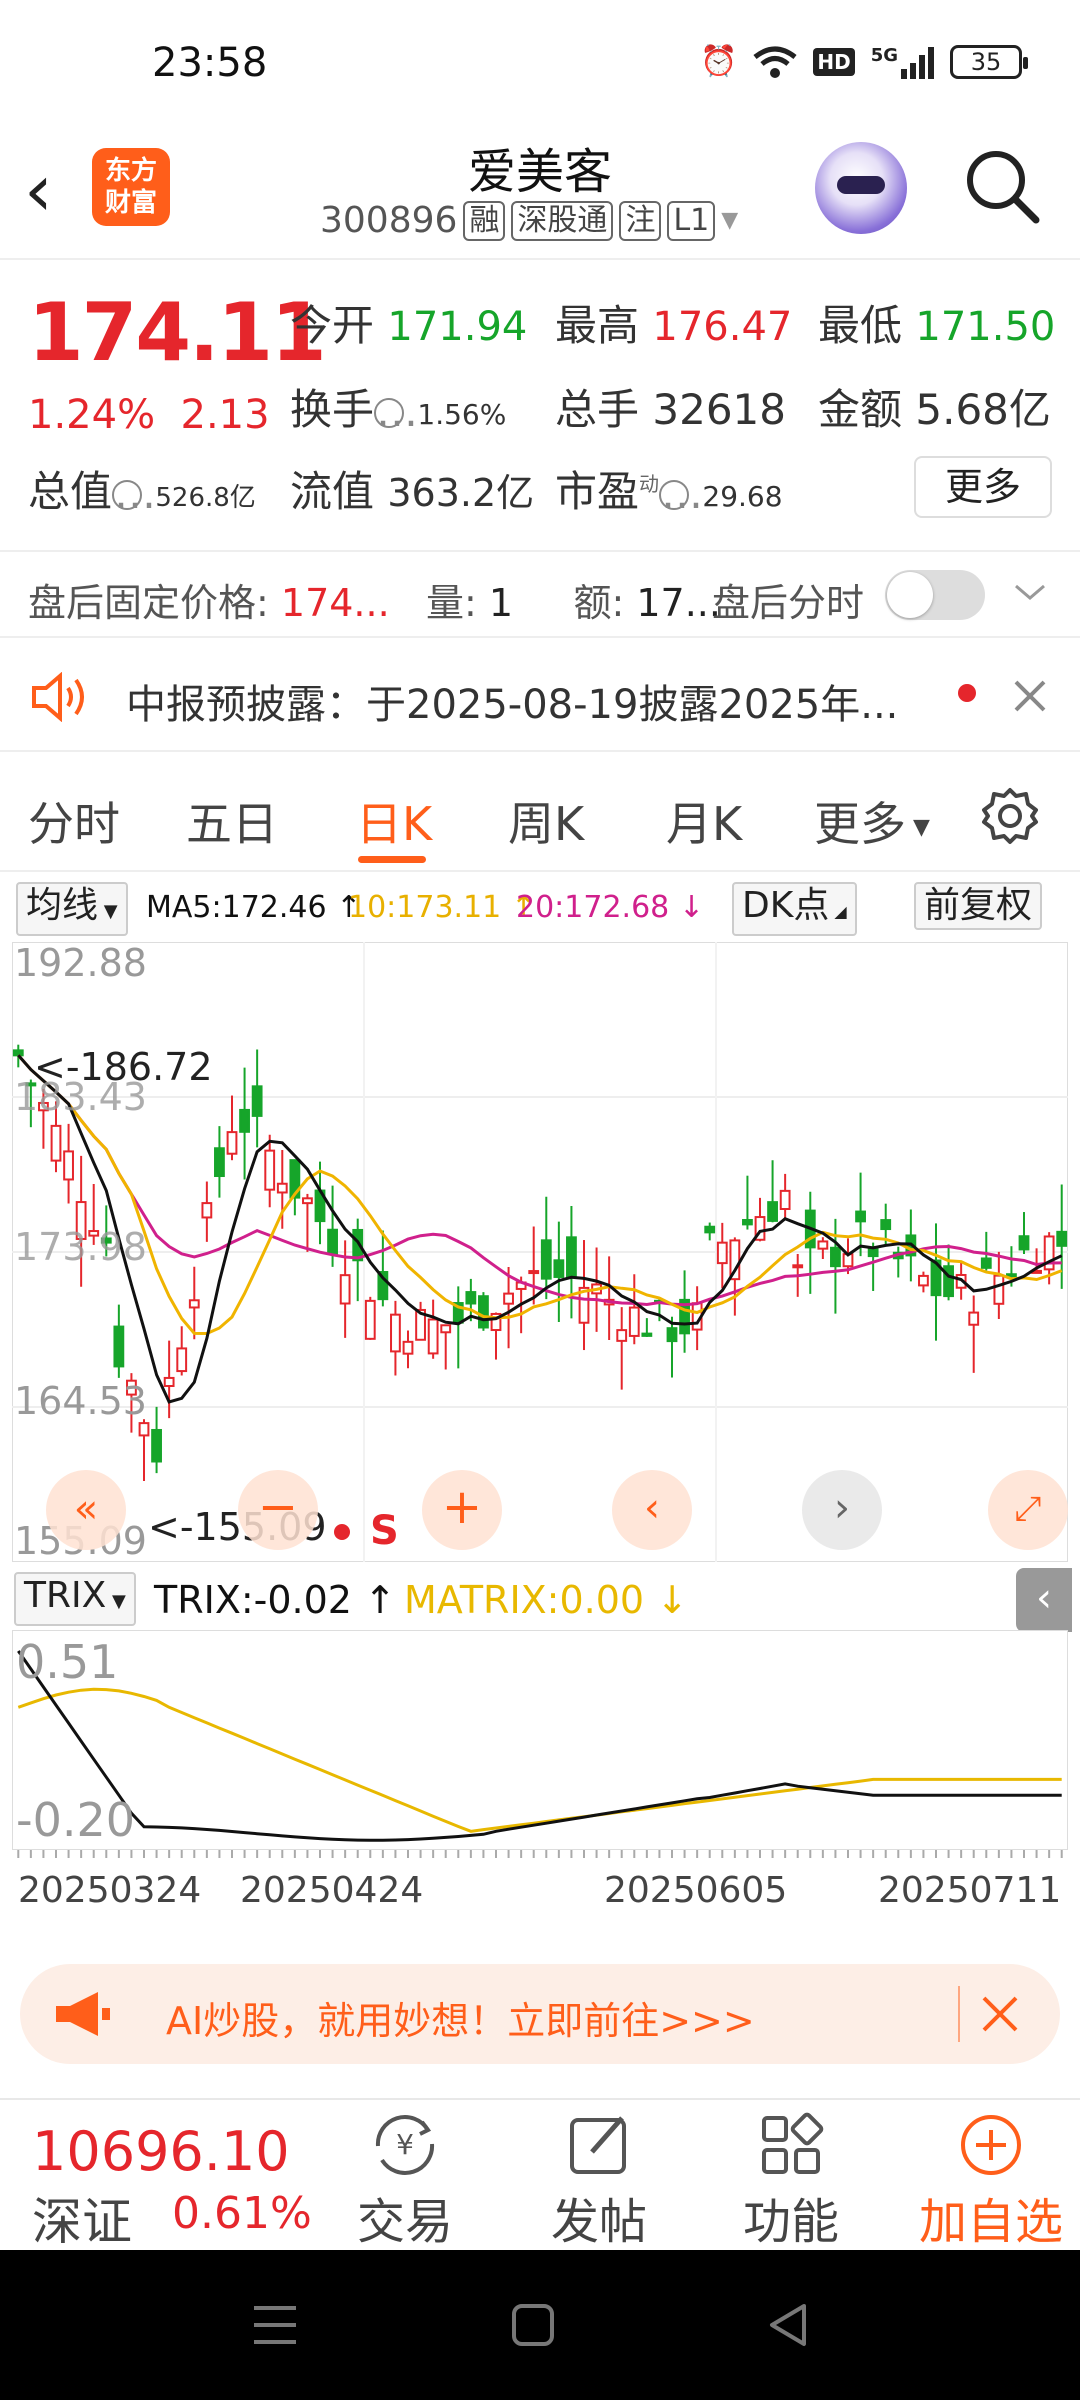 The width and height of the screenshot is (1080, 2400). What do you see at coordinates (970, 1890) in the screenshot?
I see `date-label-4: 20250711` at bounding box center [970, 1890].